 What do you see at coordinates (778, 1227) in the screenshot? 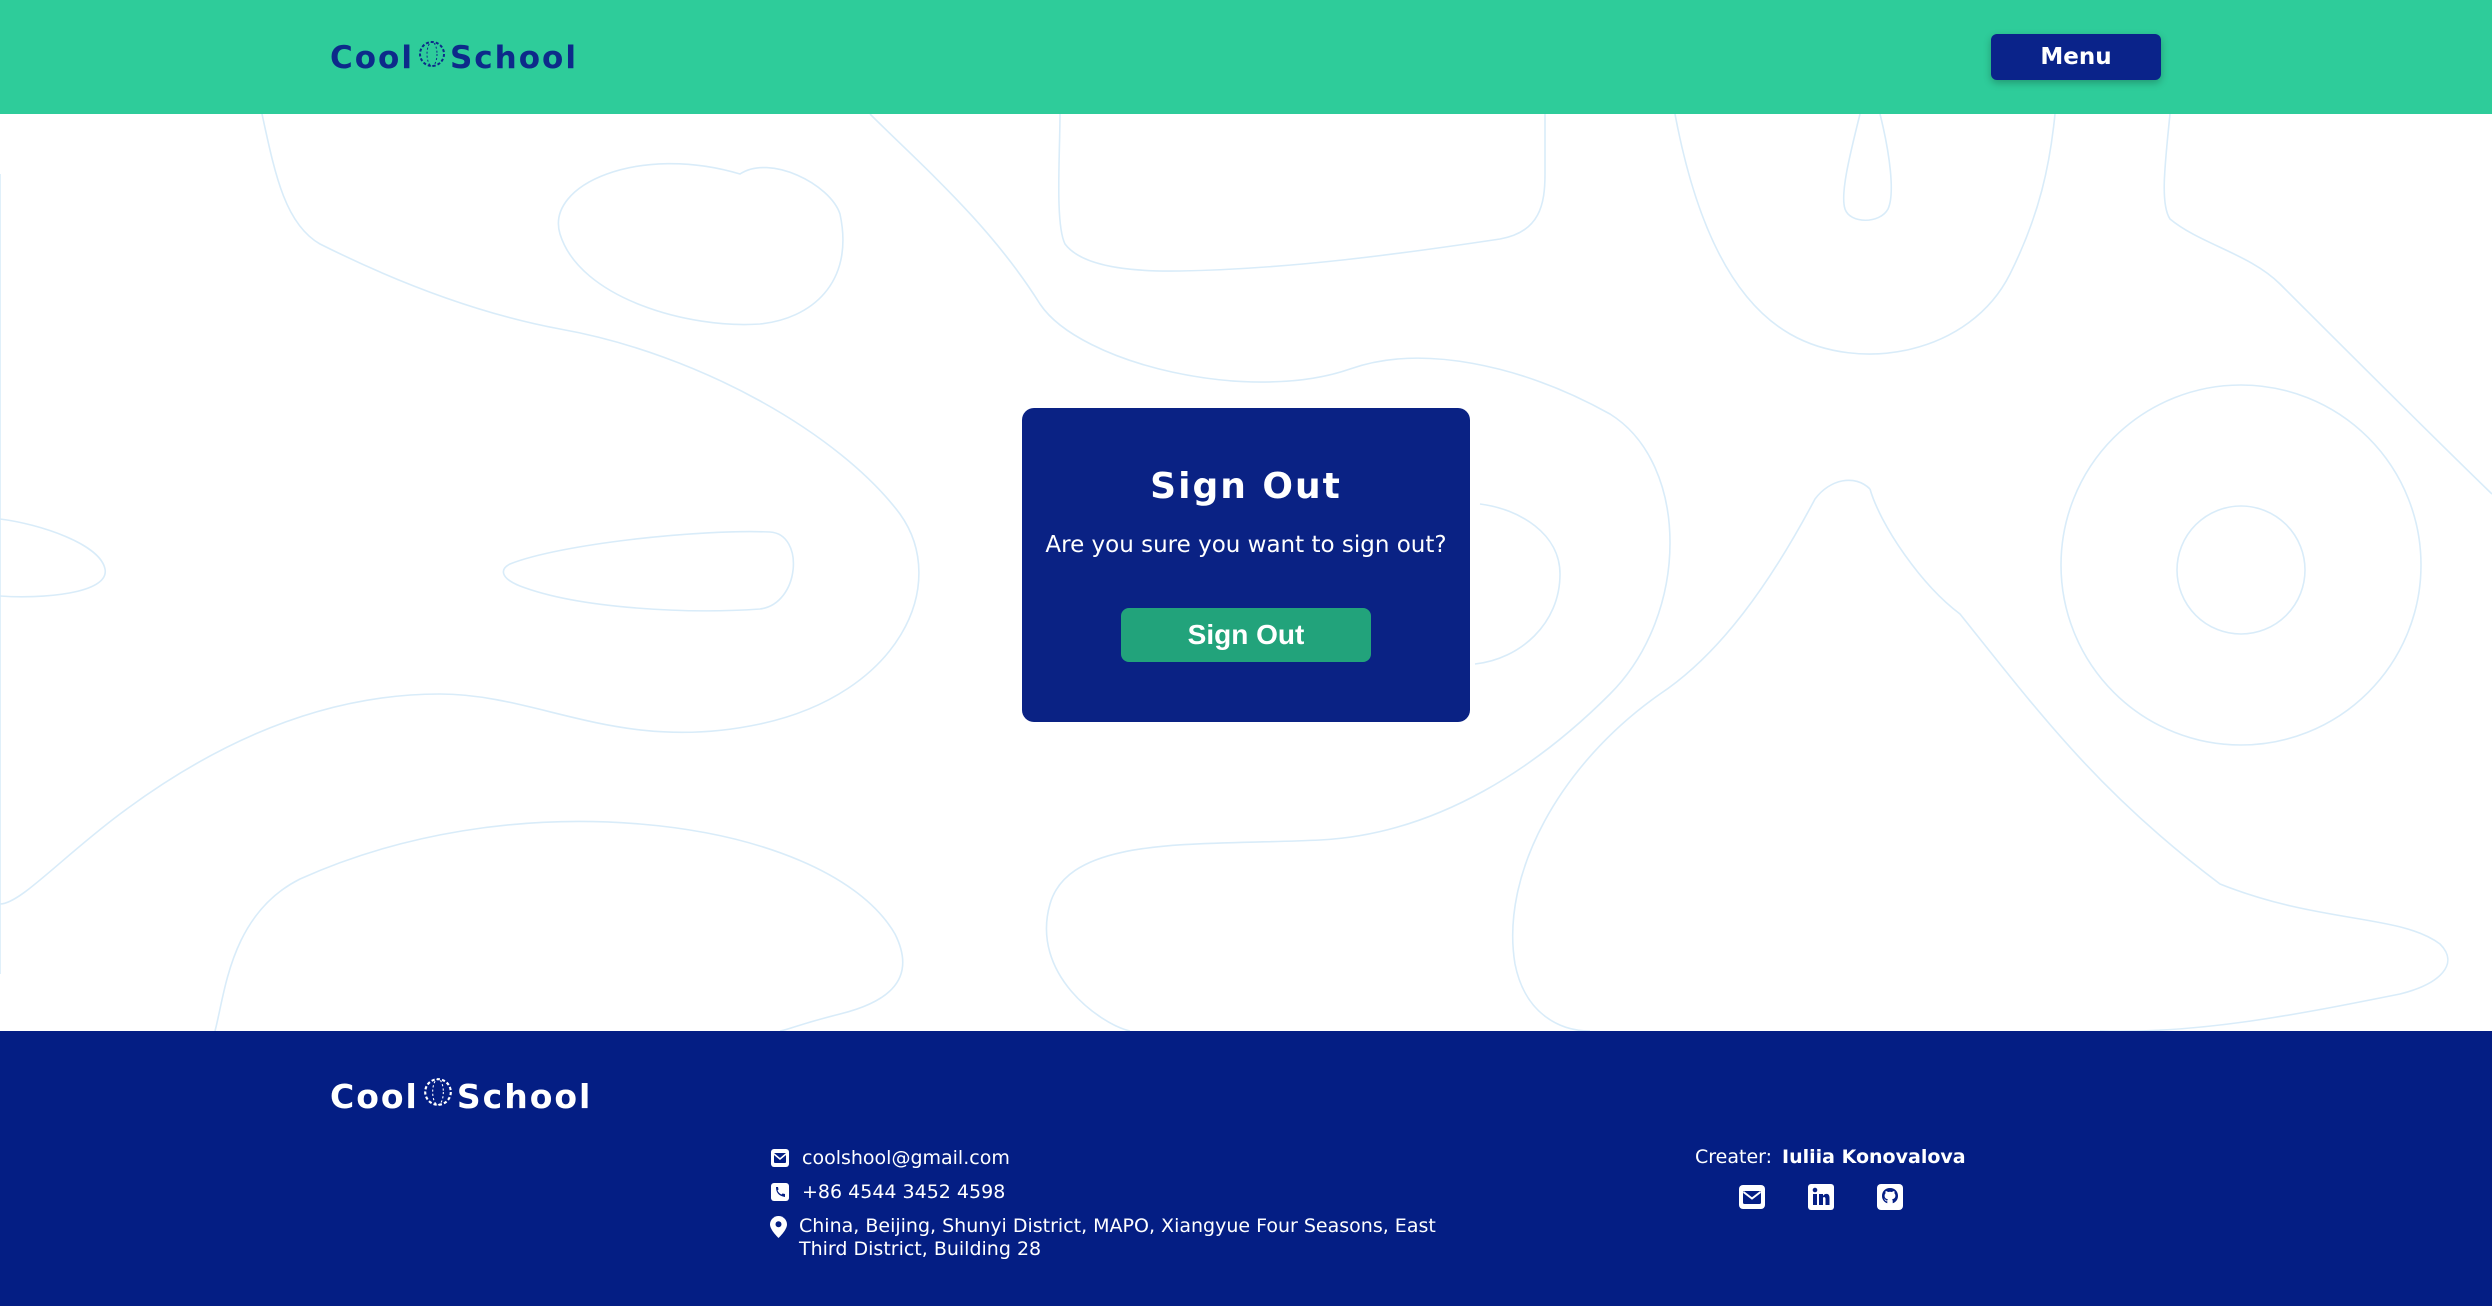
I see `location-pin-icon` at bounding box center [778, 1227].